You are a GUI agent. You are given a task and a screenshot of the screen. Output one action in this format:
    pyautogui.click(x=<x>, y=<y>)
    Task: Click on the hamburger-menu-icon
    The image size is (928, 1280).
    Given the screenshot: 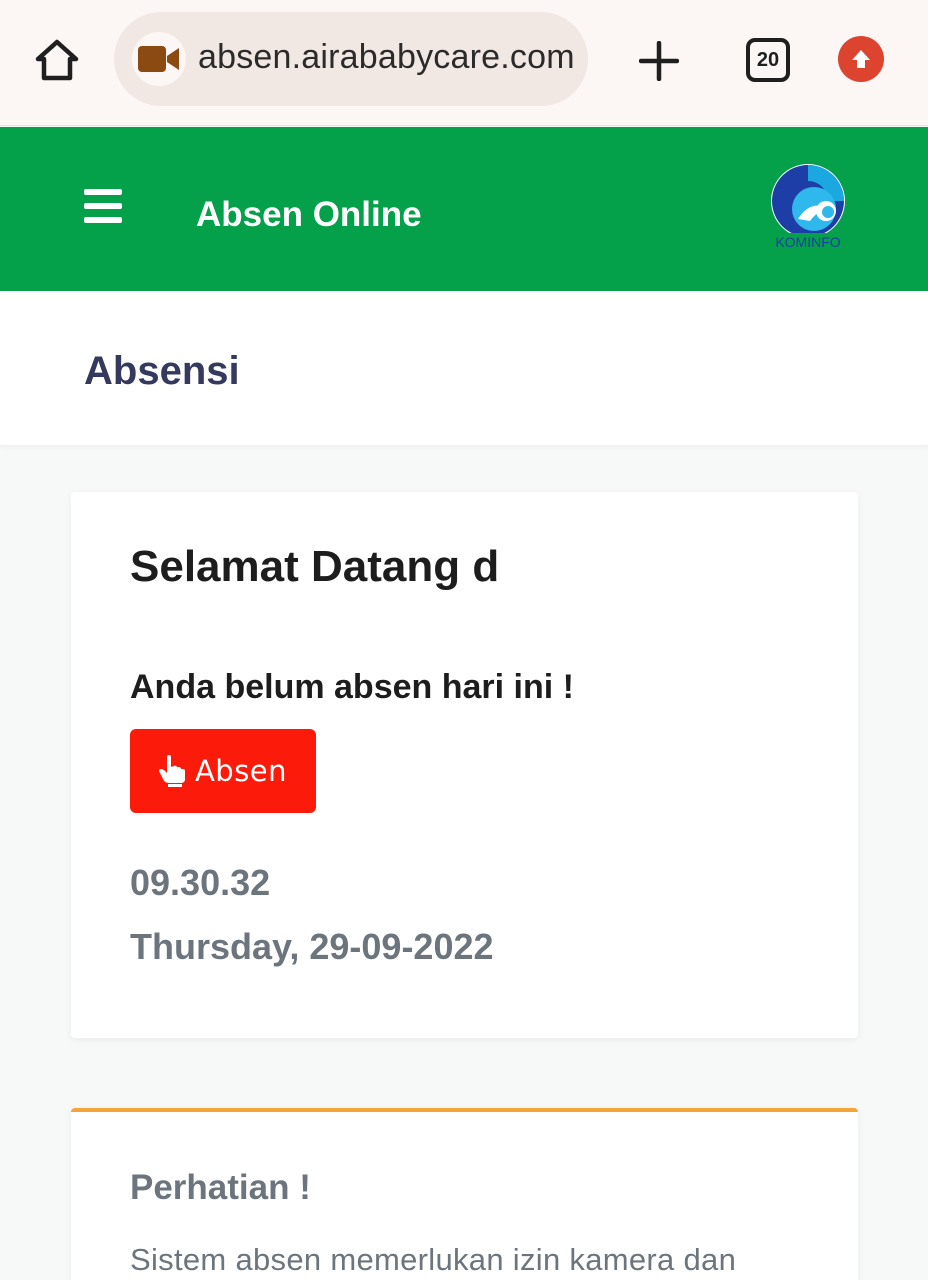 What is the action you would take?
    pyautogui.click(x=104, y=206)
    